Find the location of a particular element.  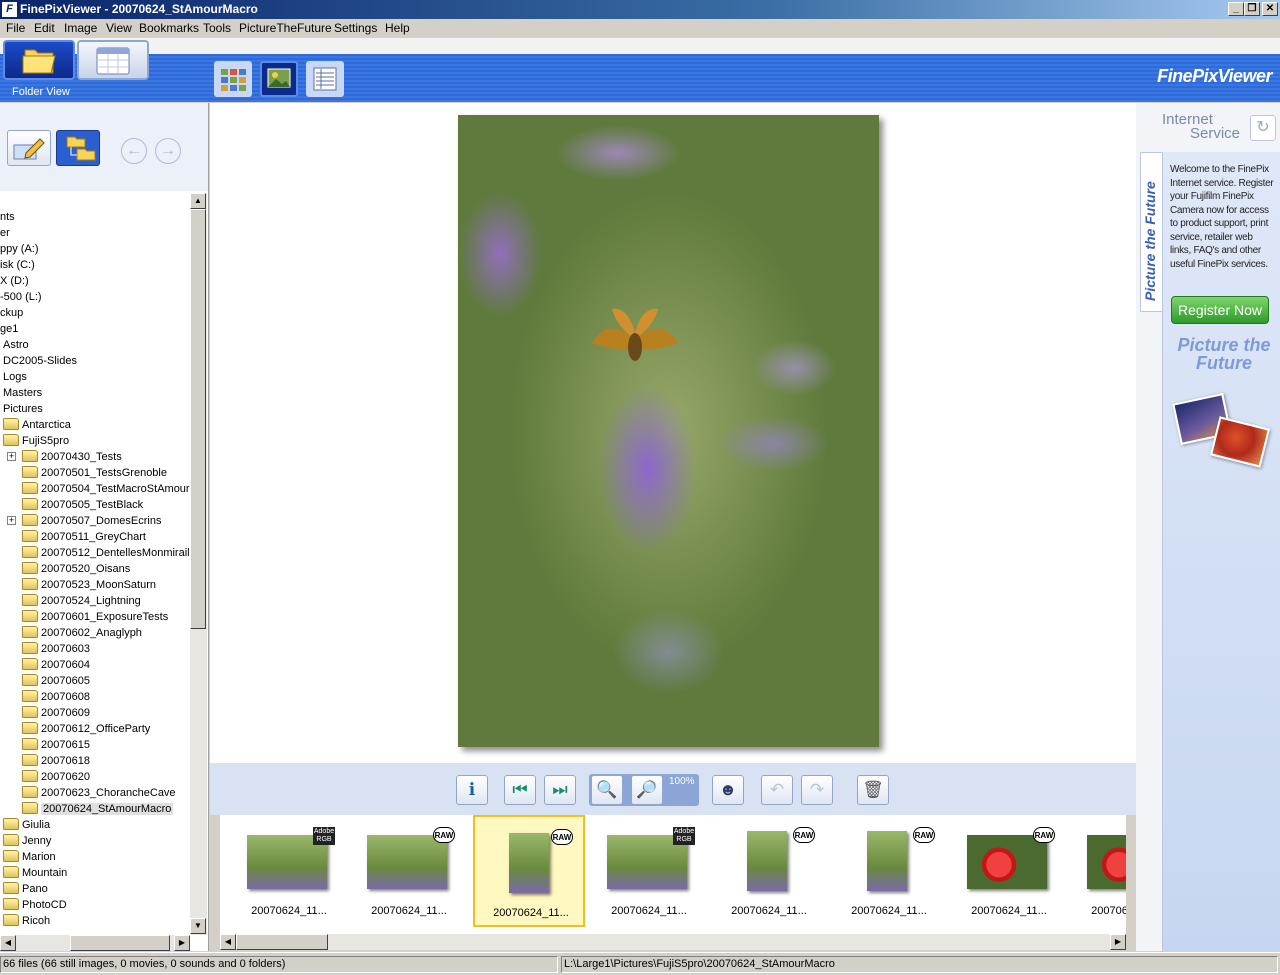

thumbnail-view-button is located at coordinates (233, 79).